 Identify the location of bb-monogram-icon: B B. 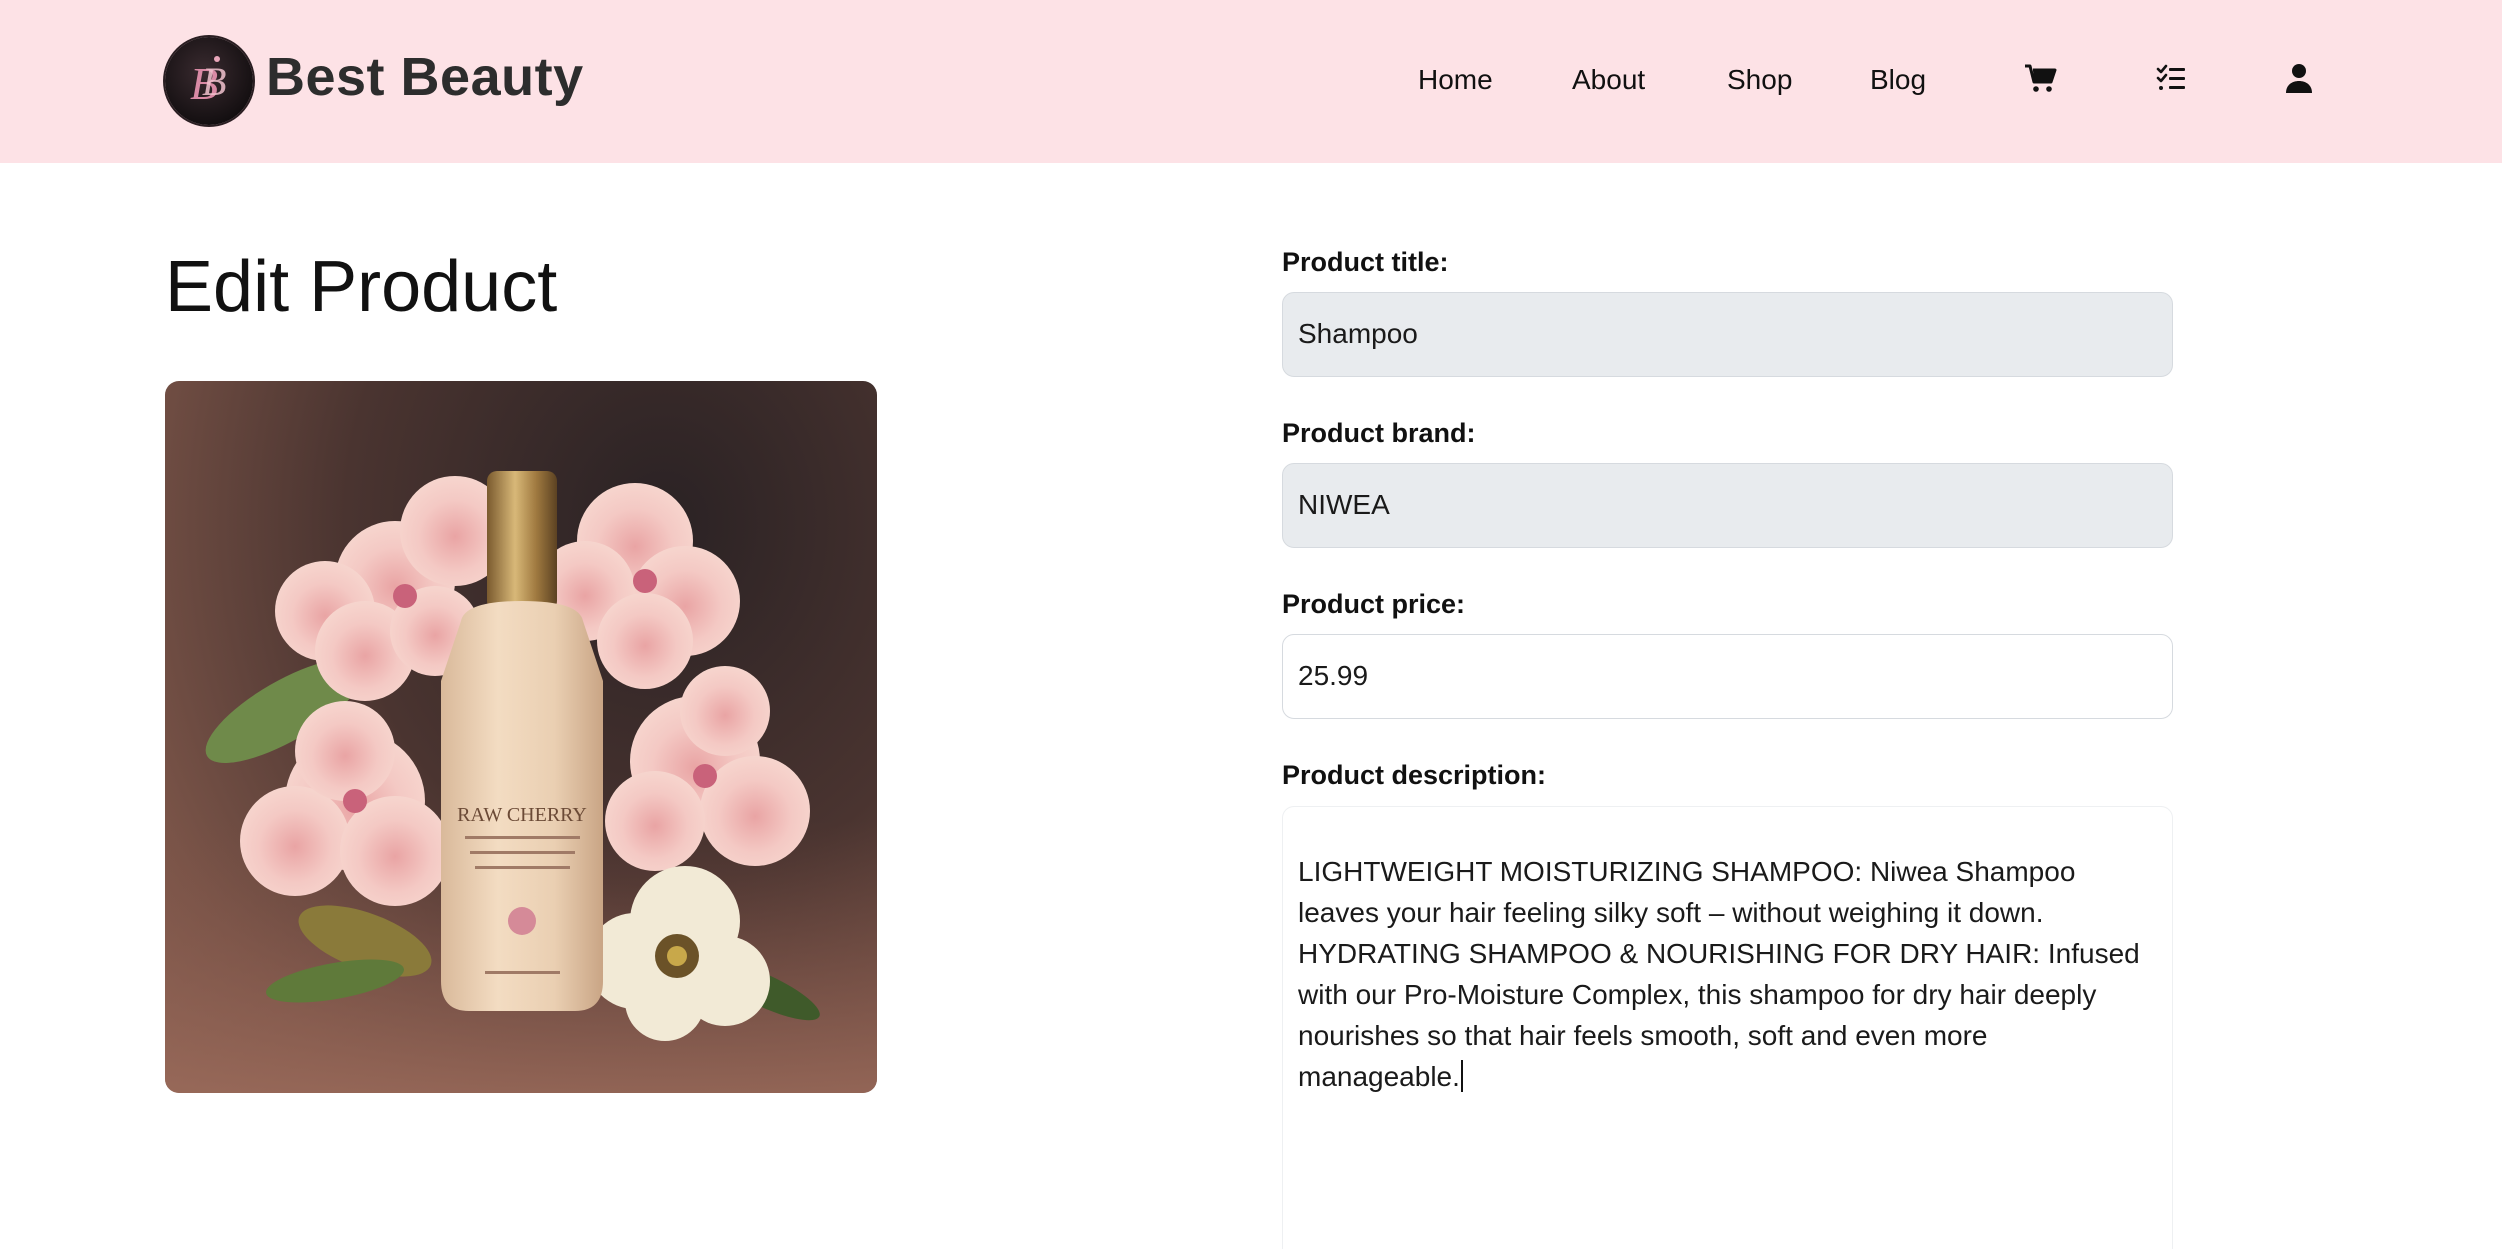
(208, 82).